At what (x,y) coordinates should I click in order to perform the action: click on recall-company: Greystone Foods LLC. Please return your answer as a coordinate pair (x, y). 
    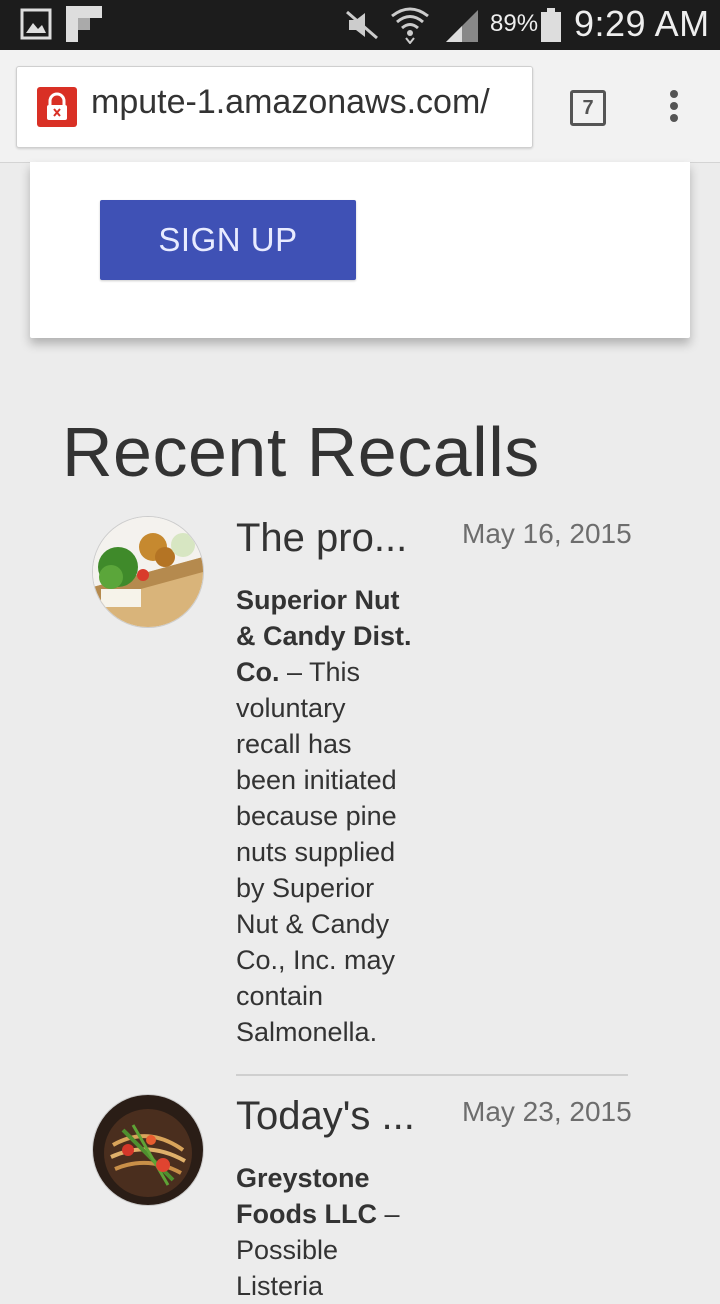
    Looking at the image, I should click on (306, 1196).